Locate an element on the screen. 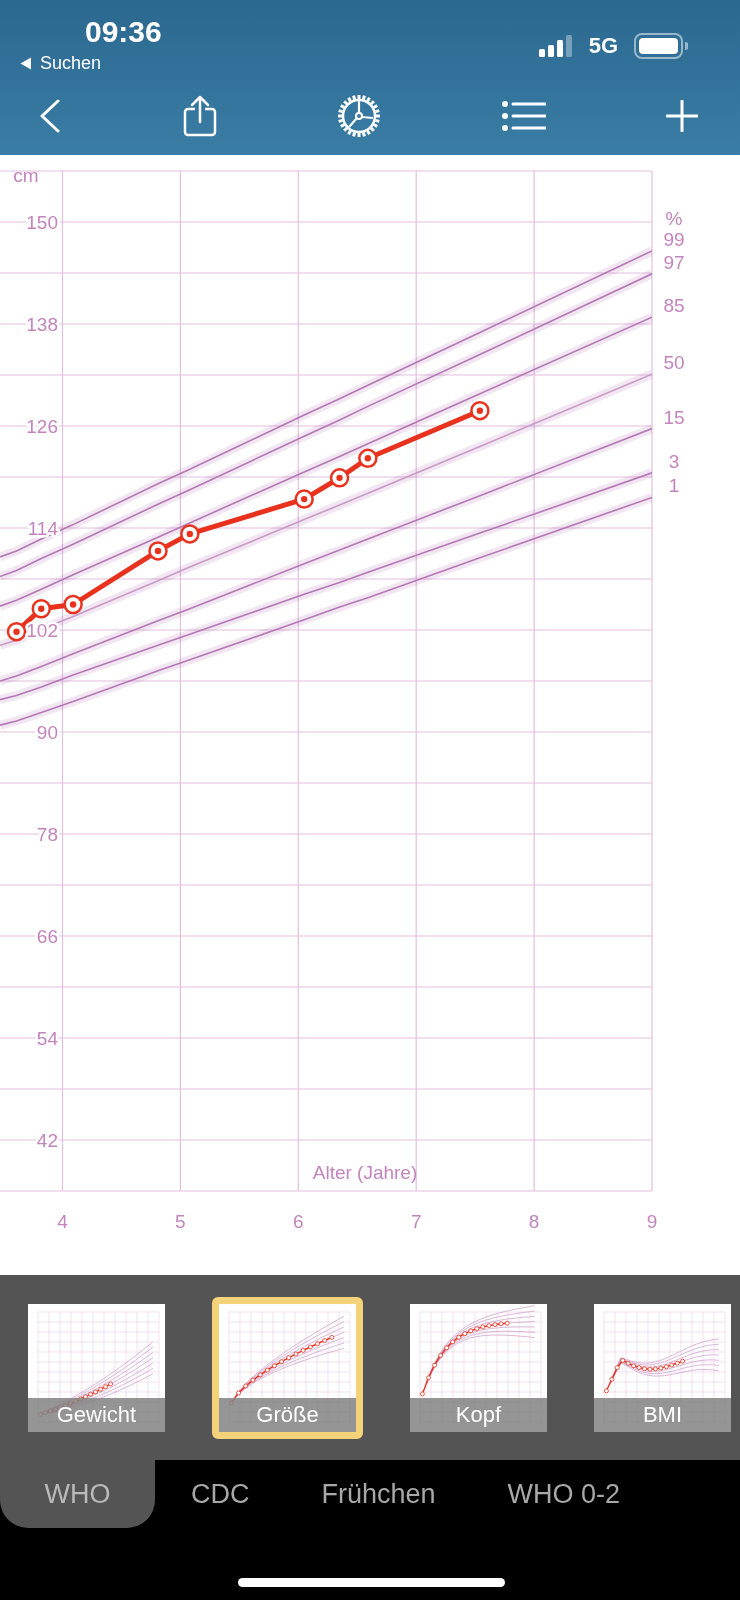 Image resolution: width=740 pixels, height=1600 pixels. y-axis-label: 114 is located at coordinates (42, 528).